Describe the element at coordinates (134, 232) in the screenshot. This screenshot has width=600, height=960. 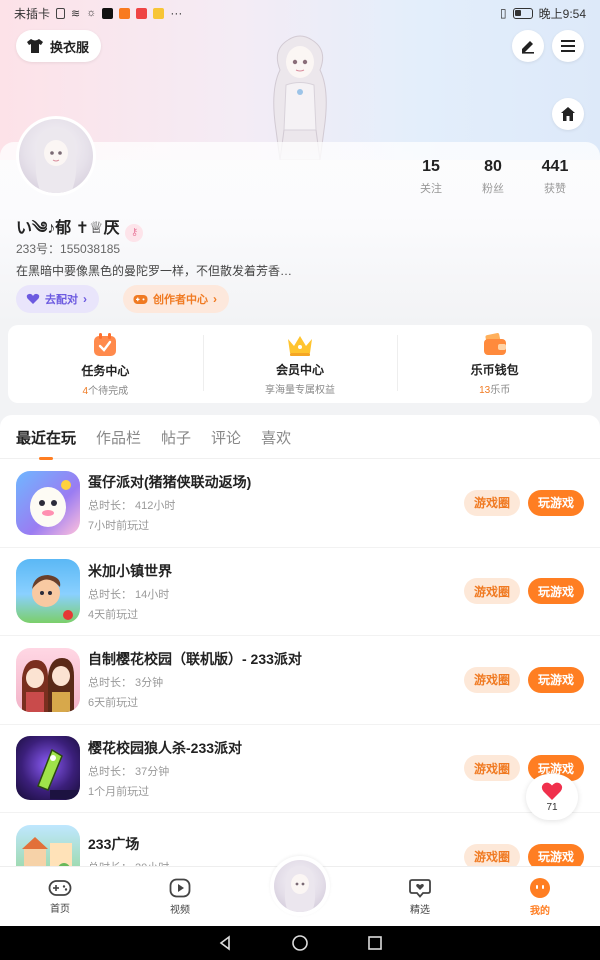
I see `key-badge-icon: ⚷` at that location.